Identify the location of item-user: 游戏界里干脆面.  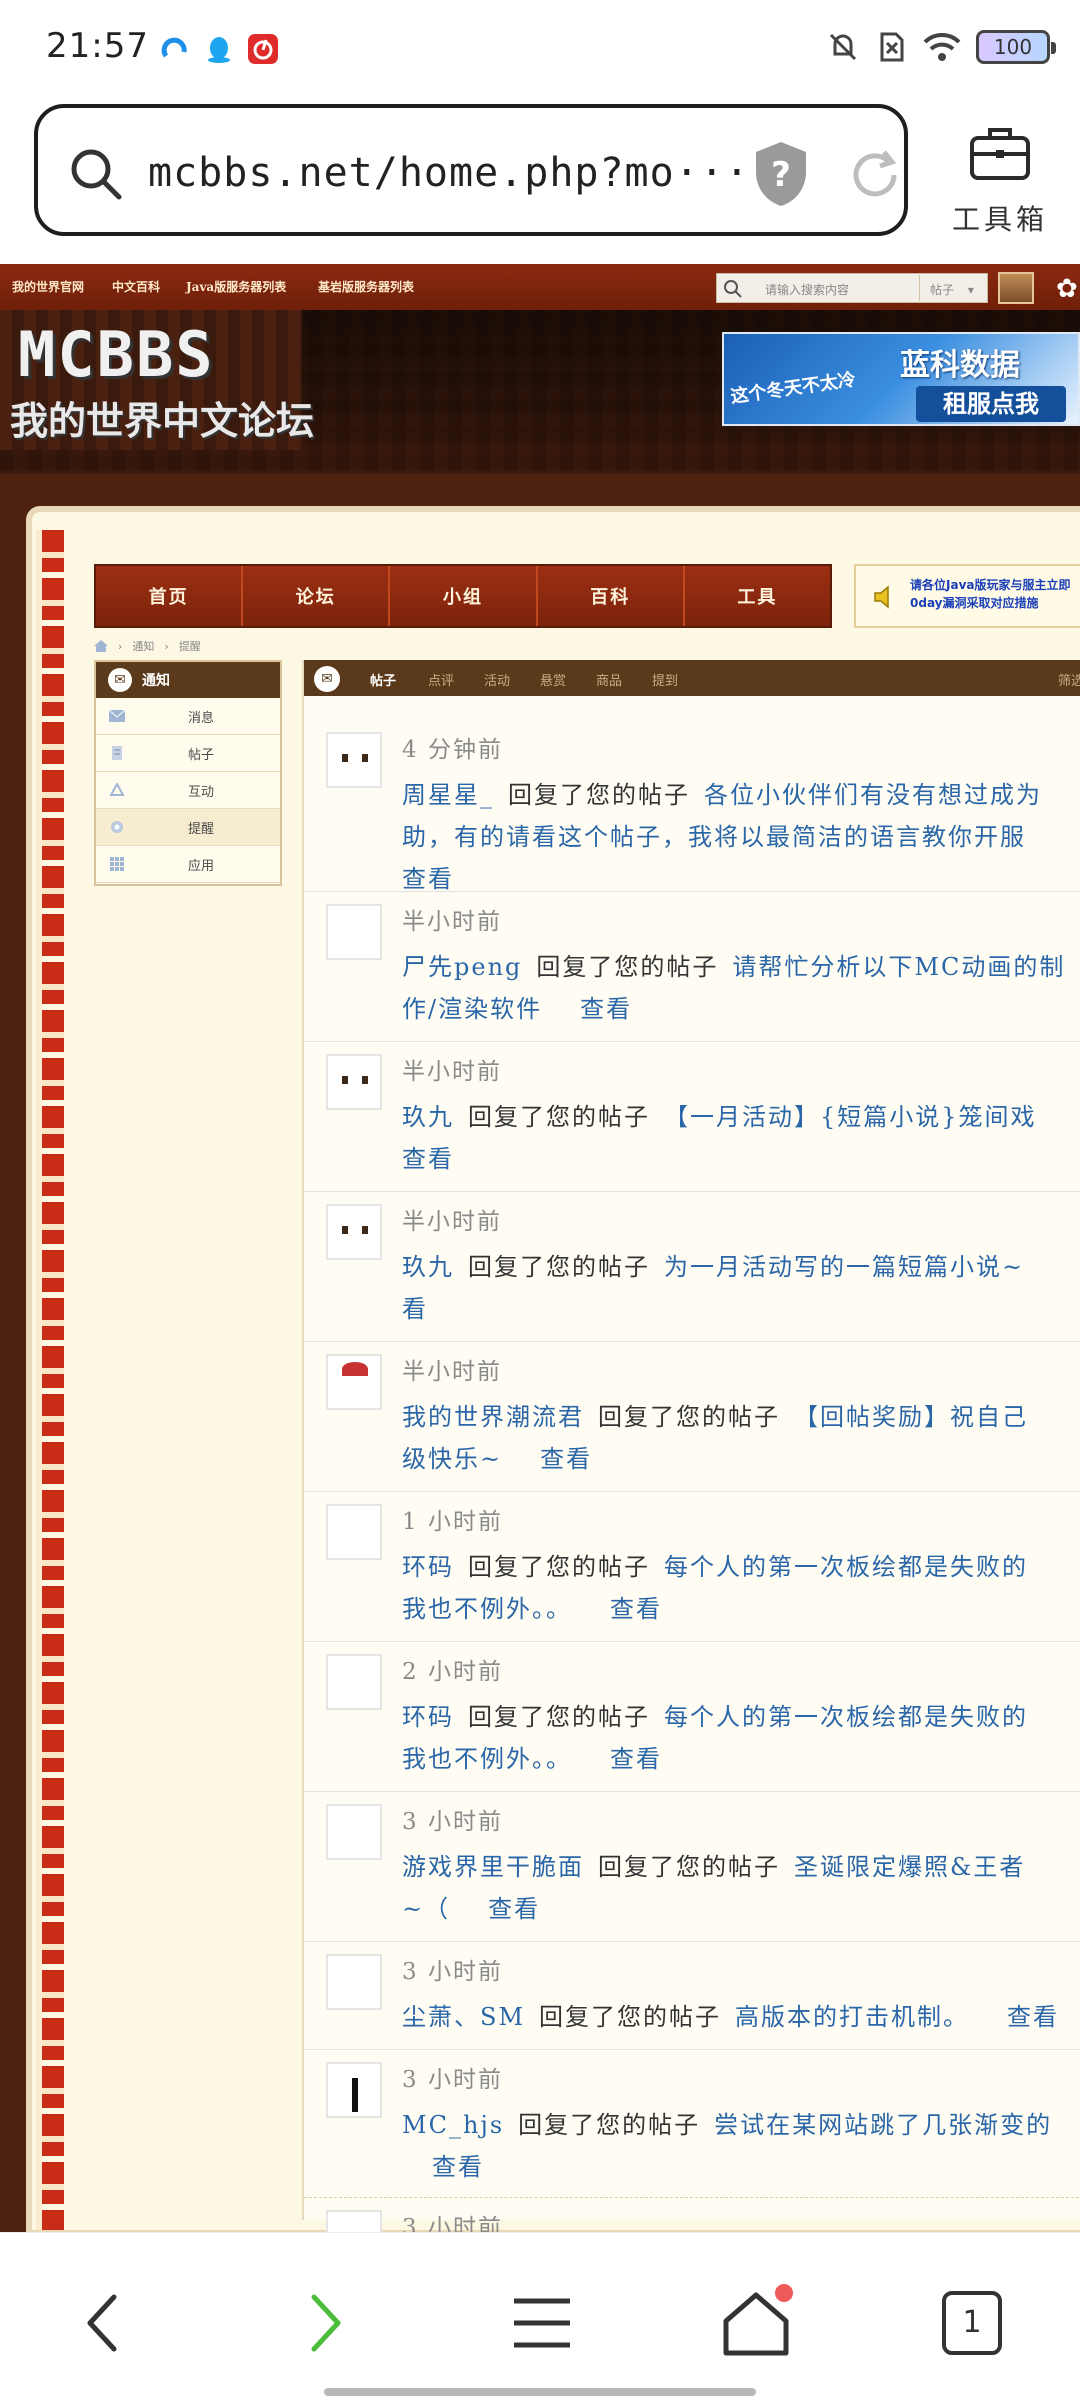
(493, 1867).